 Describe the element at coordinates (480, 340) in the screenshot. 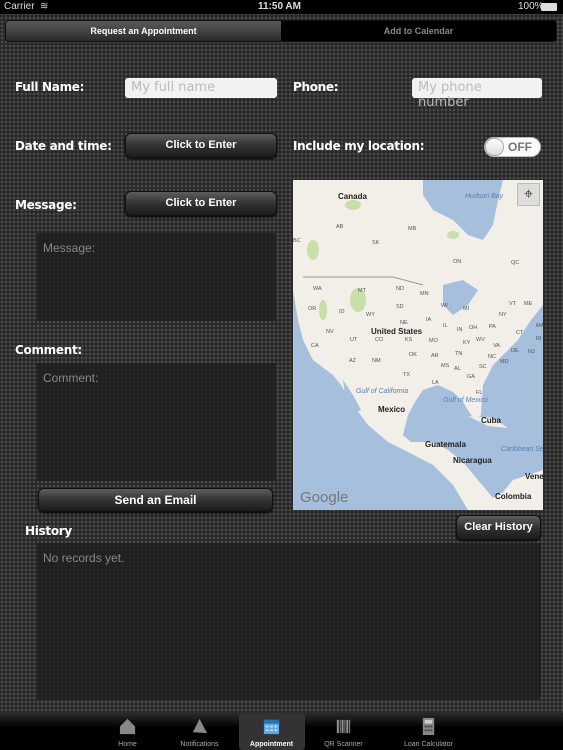

I see `map-region-wv: WV` at that location.